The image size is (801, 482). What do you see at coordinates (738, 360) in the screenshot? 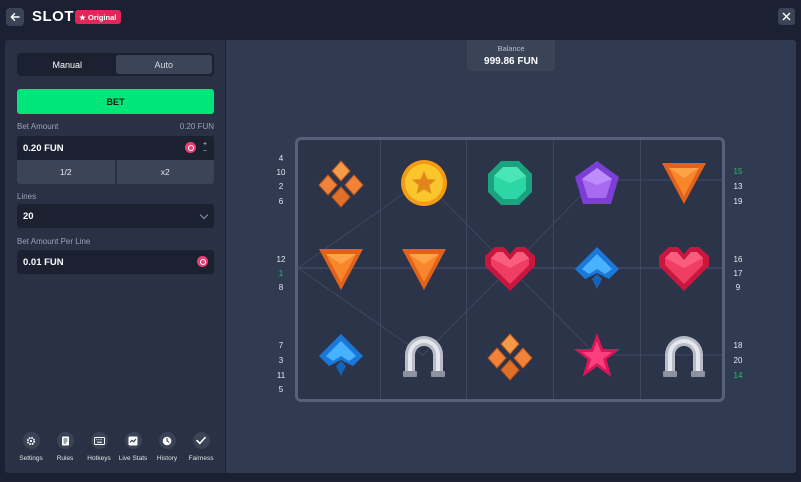
I see `line-number: 20` at bounding box center [738, 360].